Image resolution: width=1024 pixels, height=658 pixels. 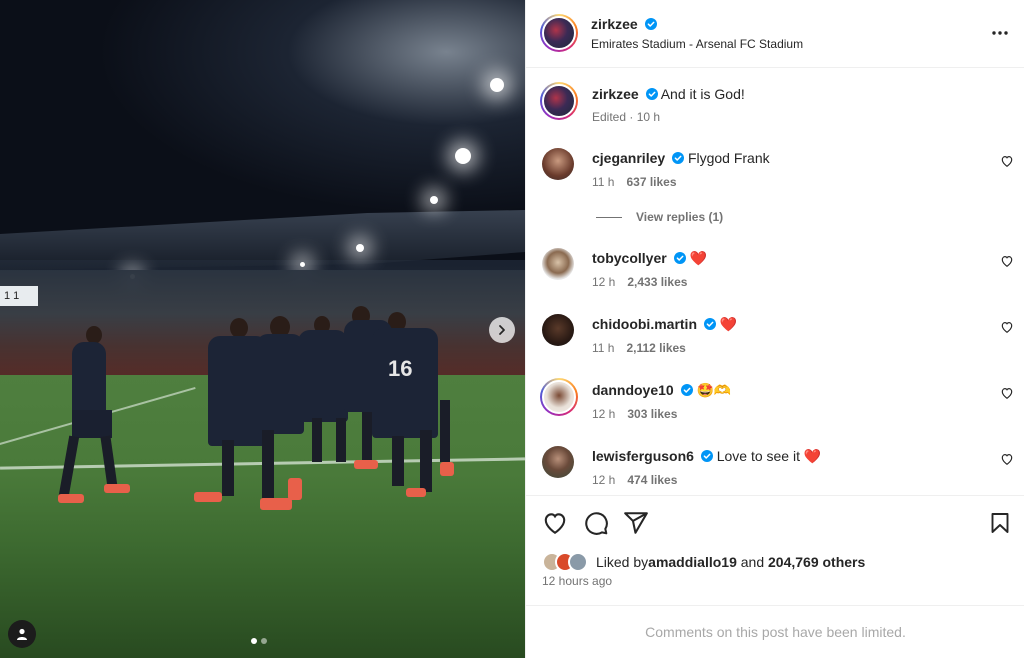 What do you see at coordinates (775, 404) in the screenshot?
I see `comment-item: danndoye10 🤩🫶 12 h 303 likes` at bounding box center [775, 404].